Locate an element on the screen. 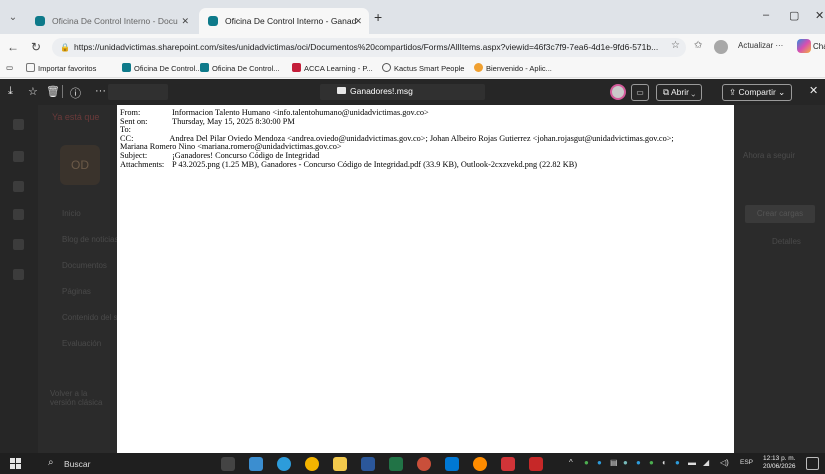 The width and height of the screenshot is (825, 474). volume-icon: ◁) is located at coordinates (724, 462).